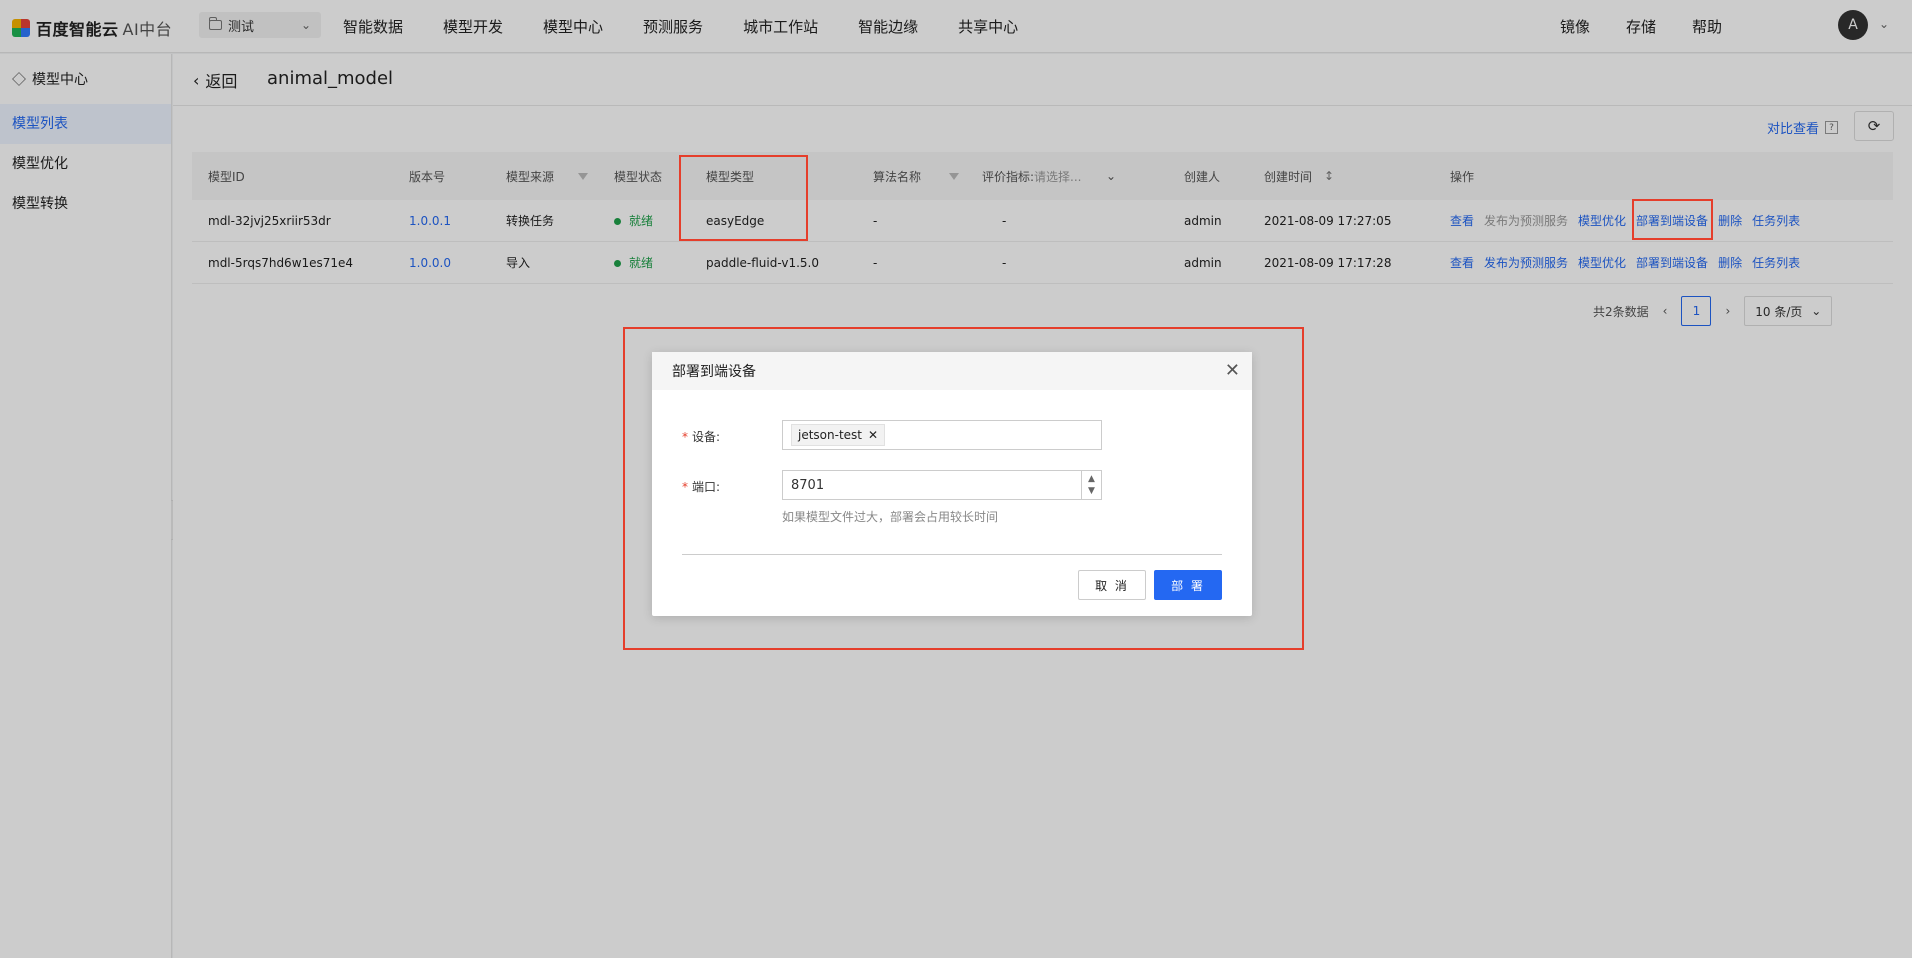 Image resolution: width=1912 pixels, height=958 pixels. Describe the element at coordinates (1232, 370) in the screenshot. I see `close-icon: ✕` at that location.